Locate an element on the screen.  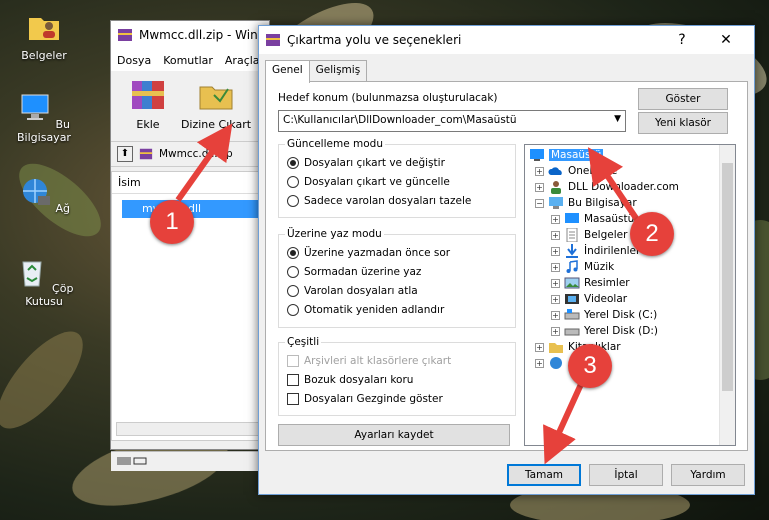
step-badge-1: 1 is located at coordinates (172, 222).